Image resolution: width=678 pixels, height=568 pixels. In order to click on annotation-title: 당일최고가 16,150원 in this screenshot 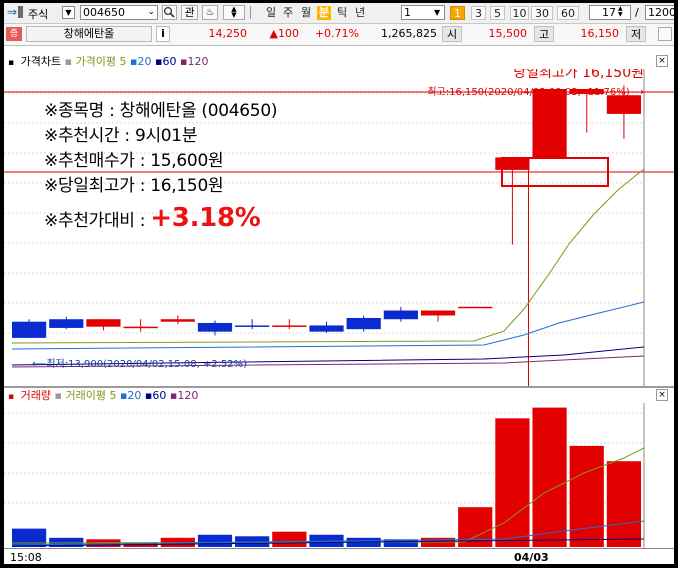, I will do `click(578, 75)`.